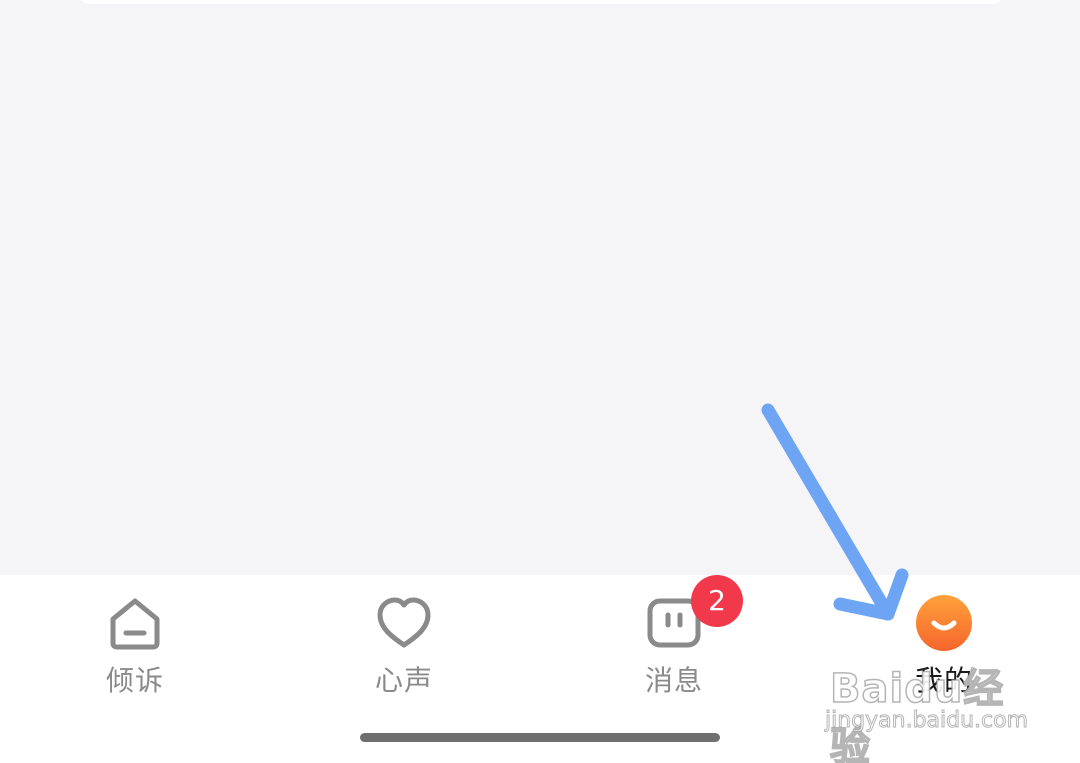  Describe the element at coordinates (717, 601) in the screenshot. I see `unread-badge: 2` at that location.